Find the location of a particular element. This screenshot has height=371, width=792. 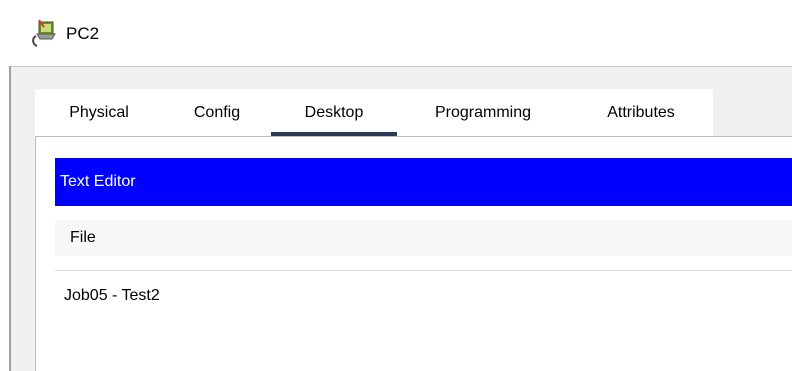

pc-device-icon is located at coordinates (45, 33).